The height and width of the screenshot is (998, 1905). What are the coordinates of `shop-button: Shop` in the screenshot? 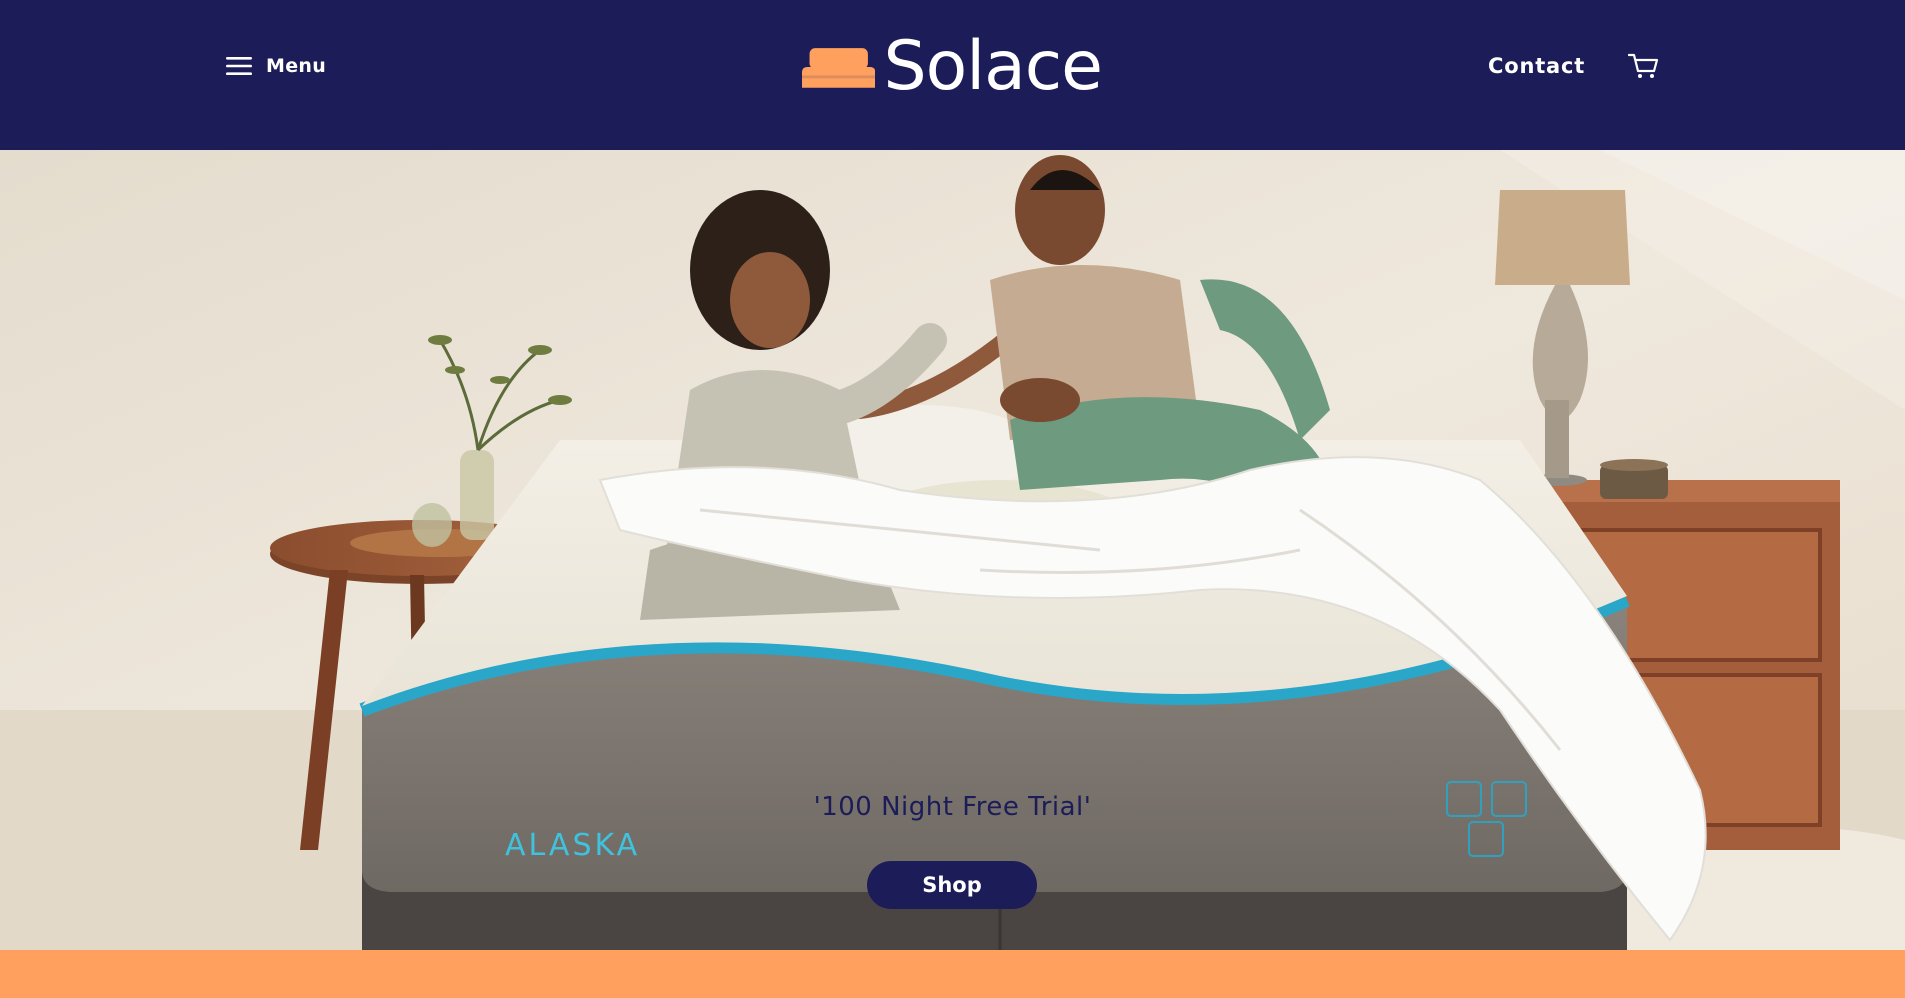 It's located at (952, 885).